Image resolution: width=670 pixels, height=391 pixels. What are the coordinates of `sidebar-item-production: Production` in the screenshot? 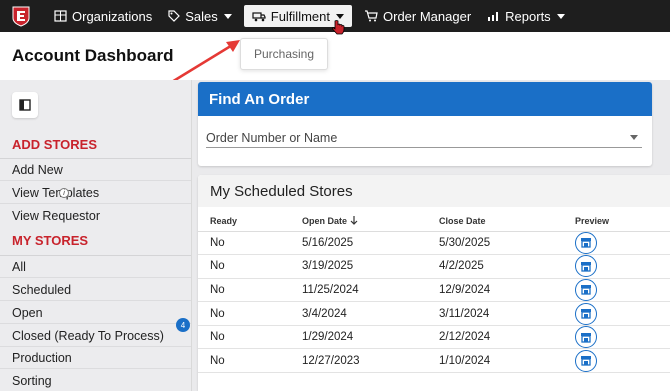 It's located at (95, 358).